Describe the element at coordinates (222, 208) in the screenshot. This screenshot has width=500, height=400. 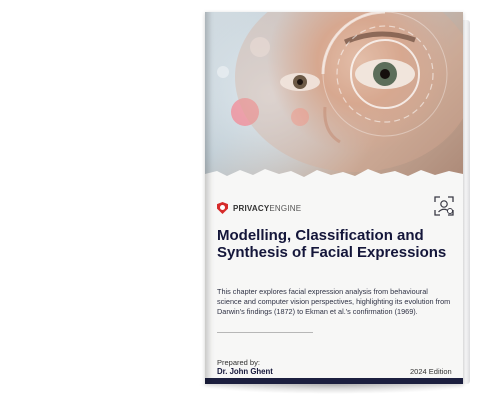
I see `privacy-engine-logo-icon` at that location.